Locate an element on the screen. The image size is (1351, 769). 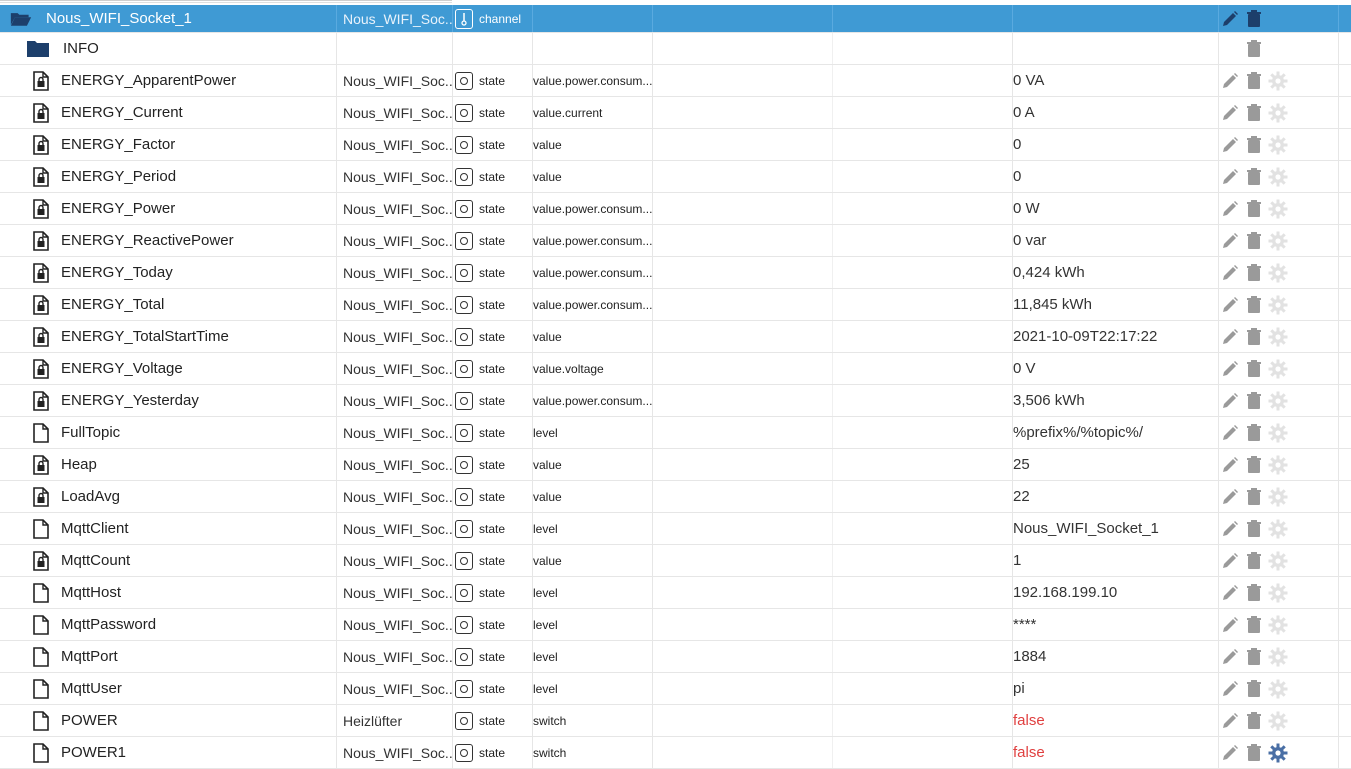
state-value: 11,845 kWh is located at coordinates (1116, 304).